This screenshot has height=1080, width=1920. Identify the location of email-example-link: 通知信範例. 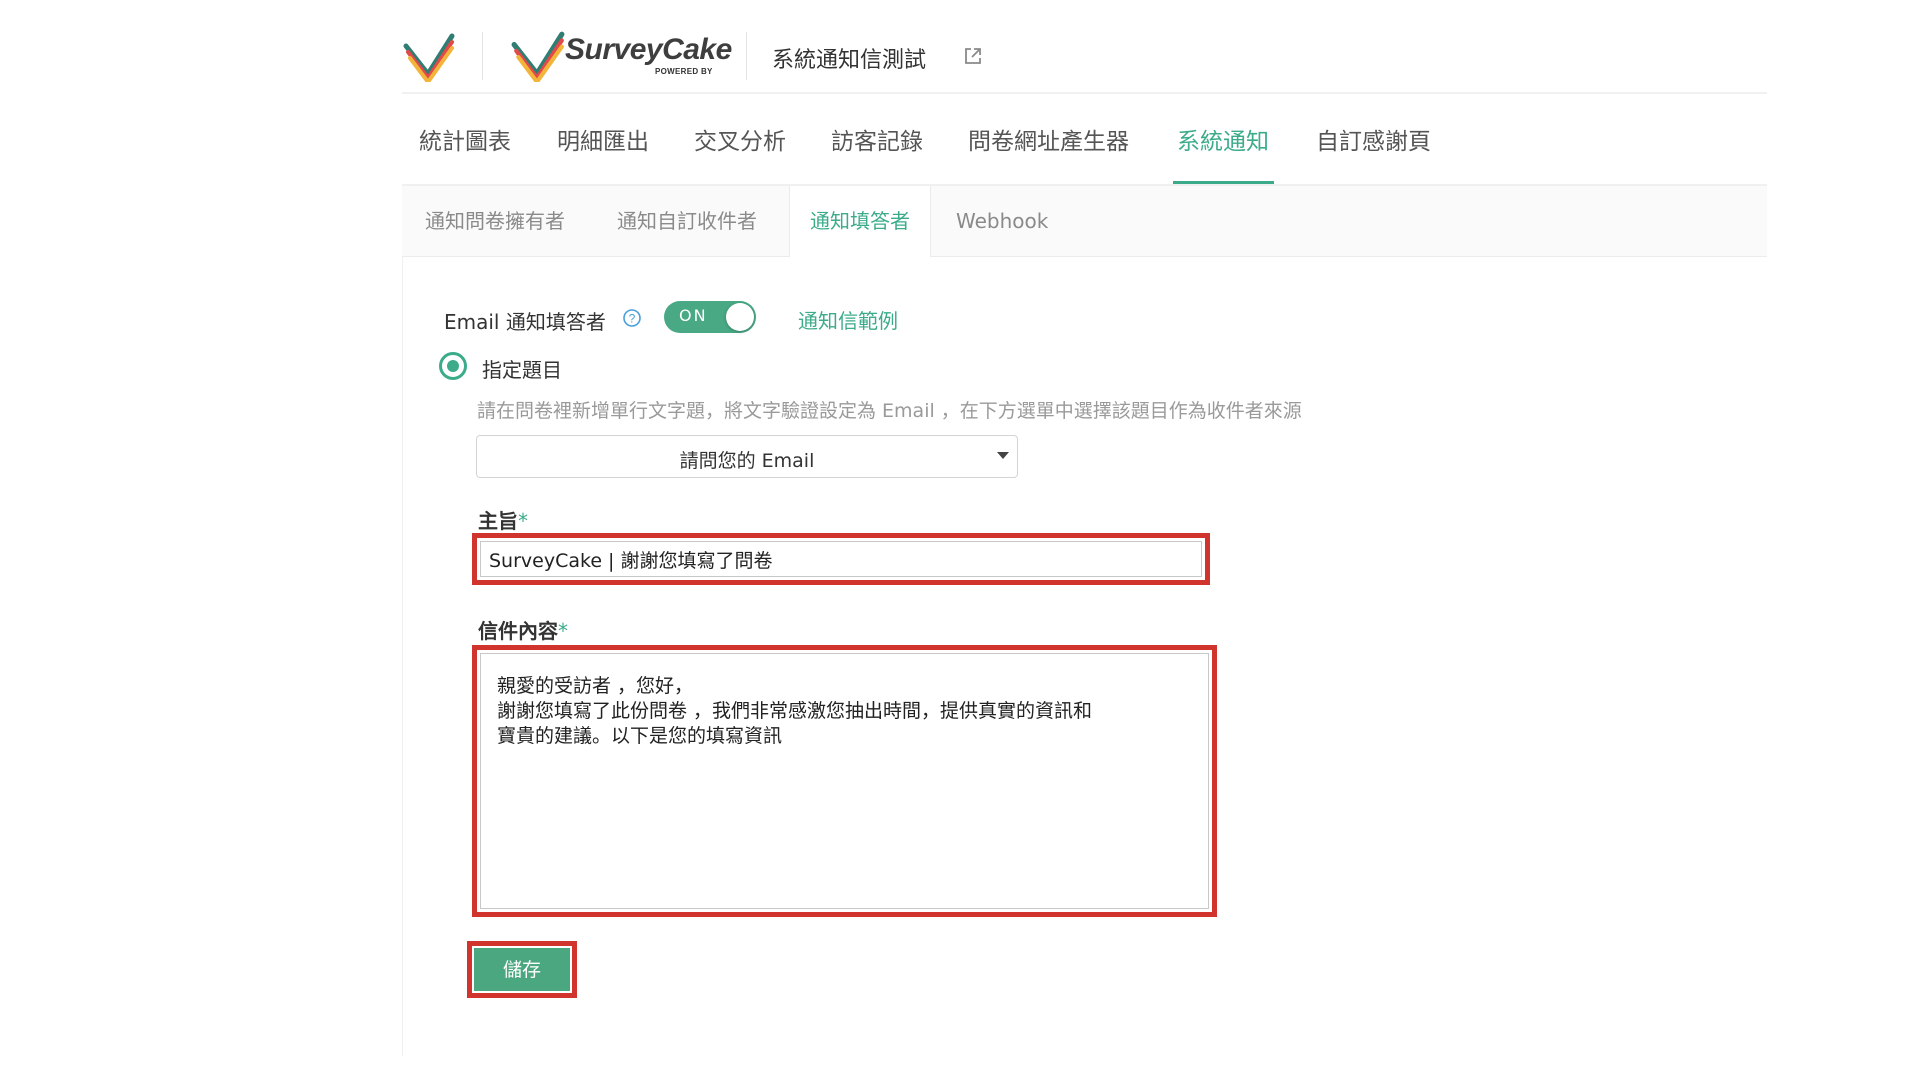
(848, 319).